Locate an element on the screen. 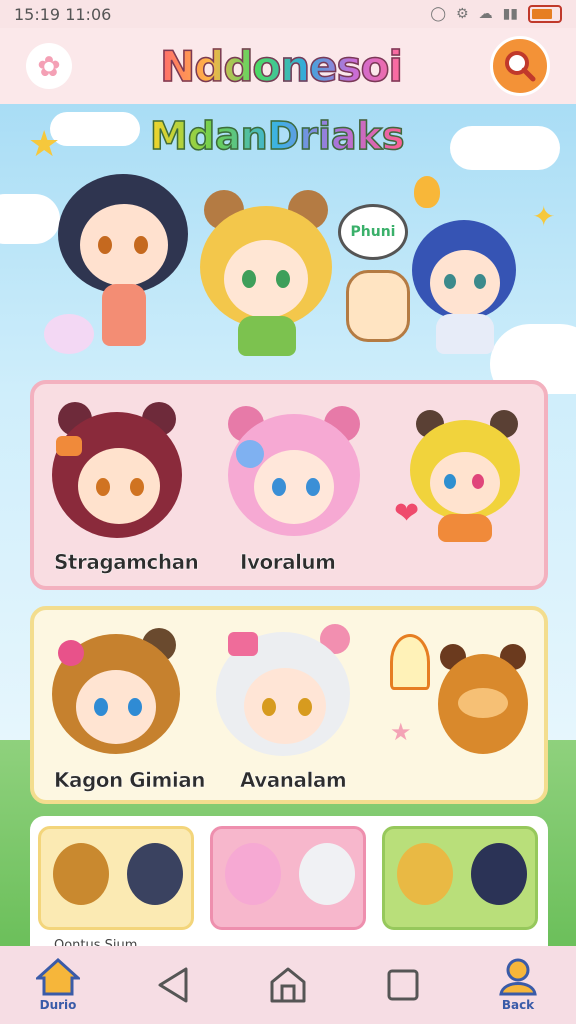  bear-muzzle is located at coordinates (483, 703).